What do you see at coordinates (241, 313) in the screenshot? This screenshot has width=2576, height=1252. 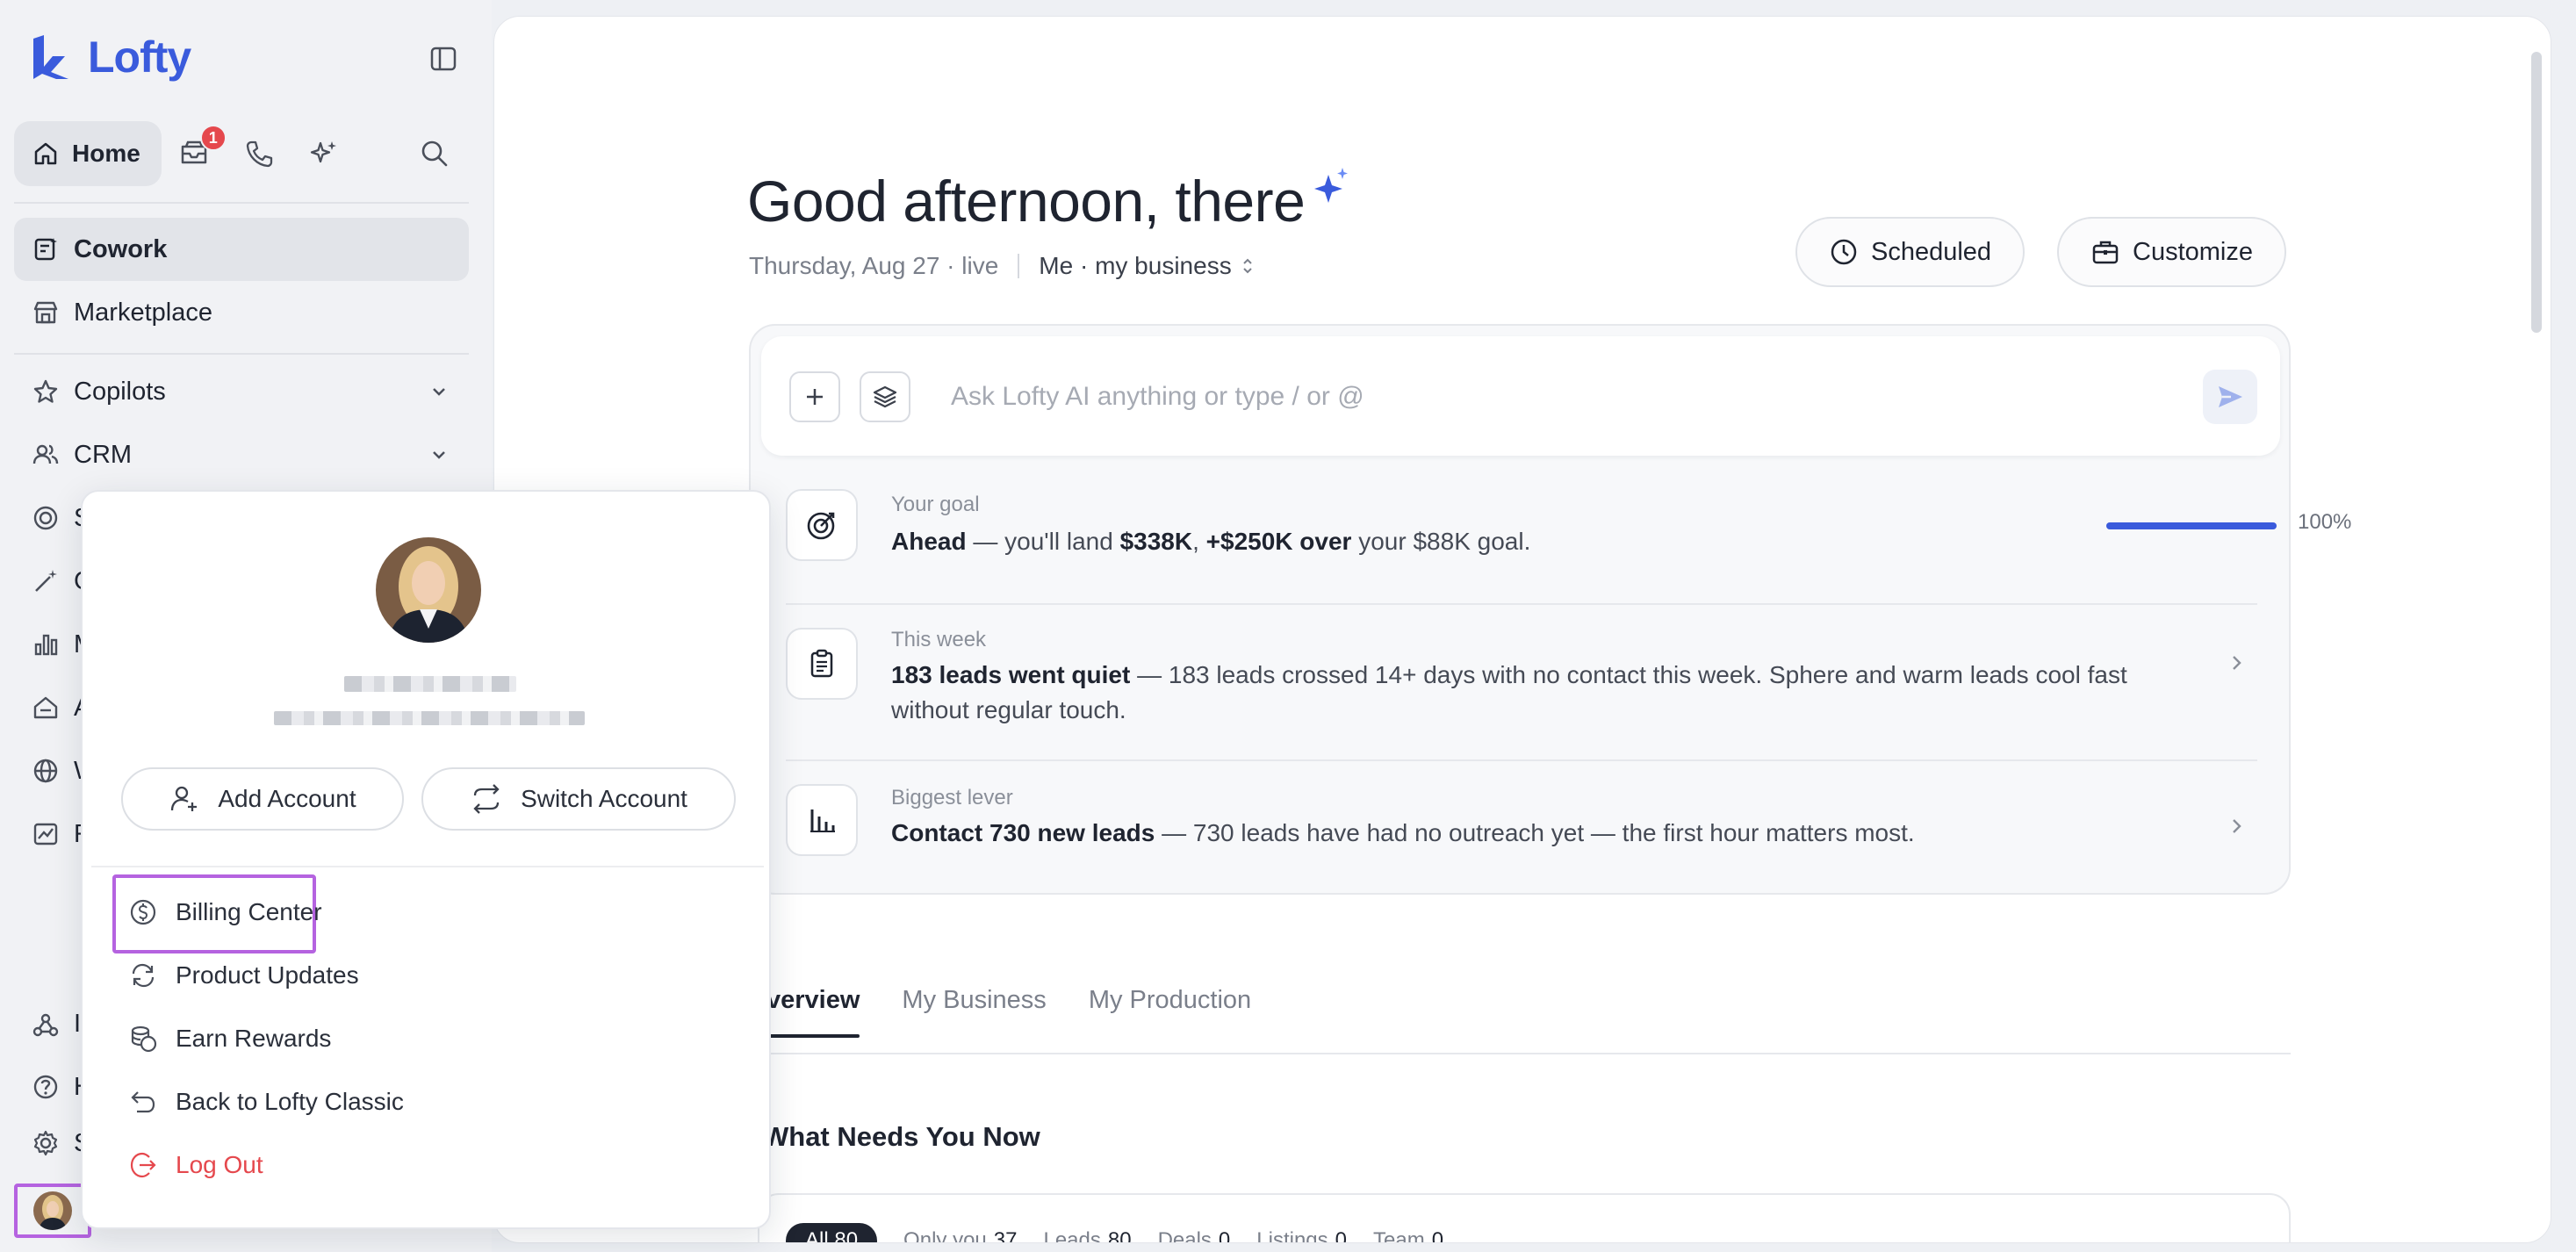 I see `sidebar-item-marketplace: Marketplace` at bounding box center [241, 313].